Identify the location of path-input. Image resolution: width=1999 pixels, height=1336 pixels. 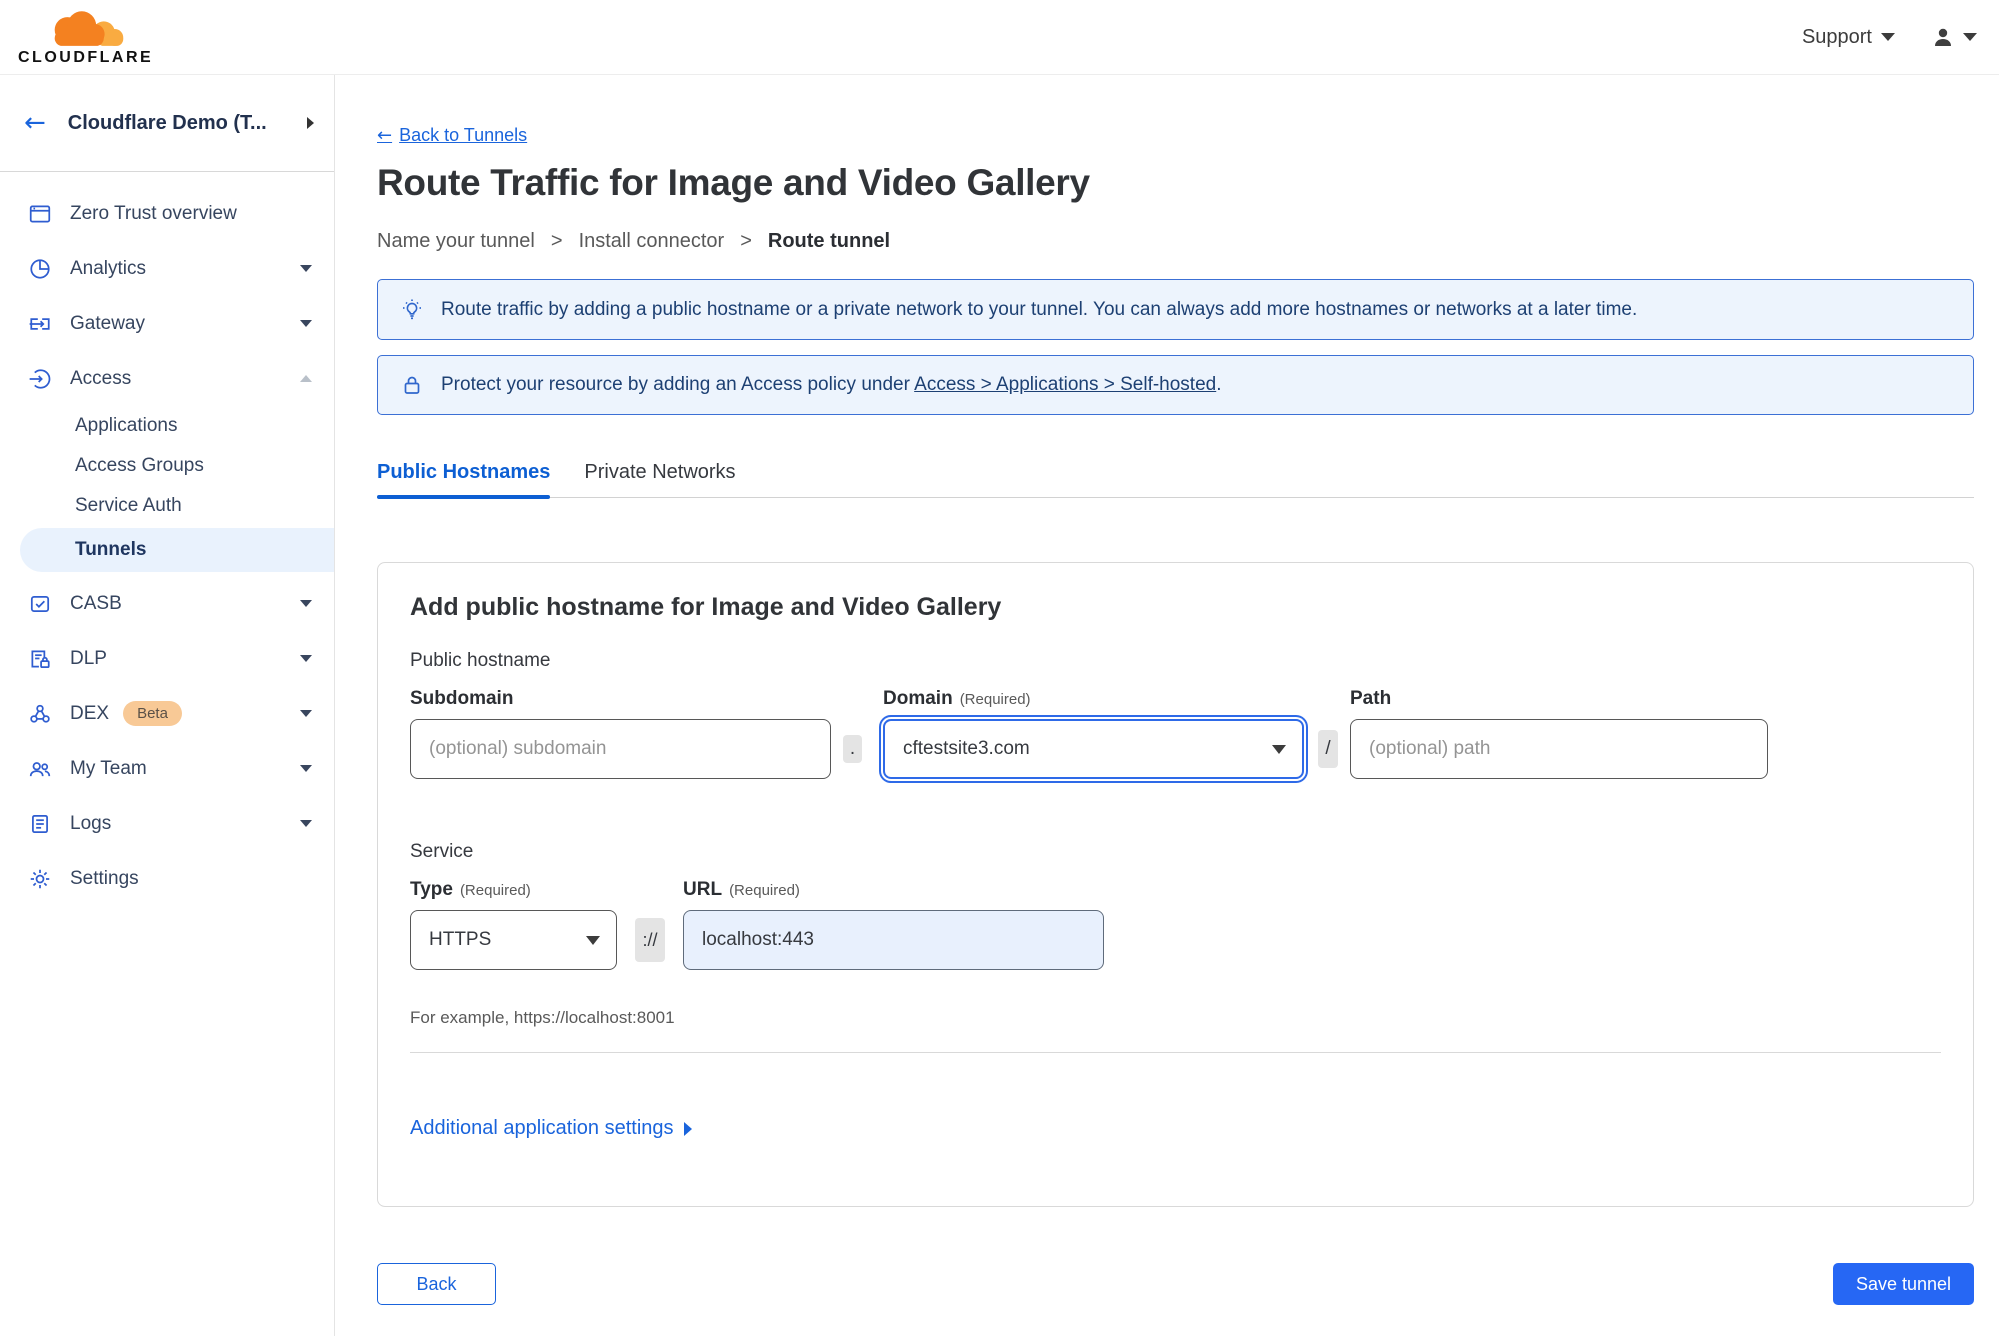
(1559, 749).